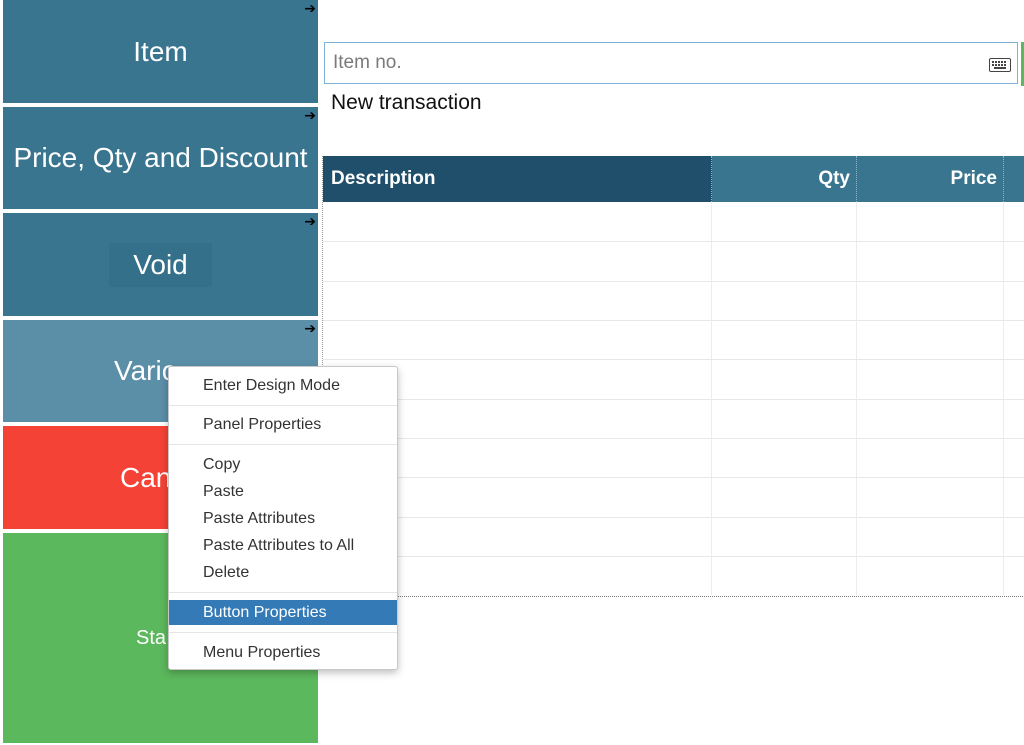 This screenshot has height=745, width=1024. What do you see at coordinates (930, 179) in the screenshot?
I see `column-price: Price` at bounding box center [930, 179].